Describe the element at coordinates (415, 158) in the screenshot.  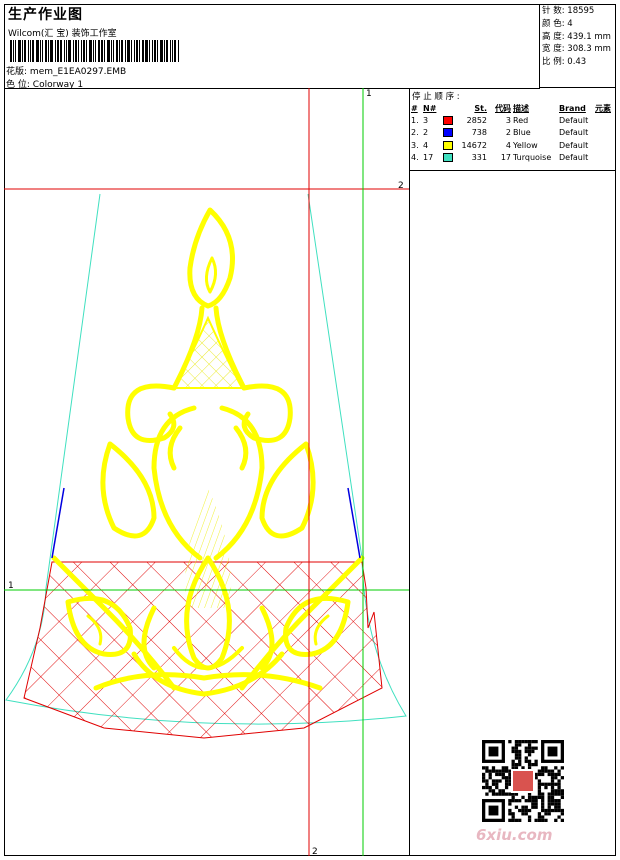
I see `row-index: 4.` at that location.